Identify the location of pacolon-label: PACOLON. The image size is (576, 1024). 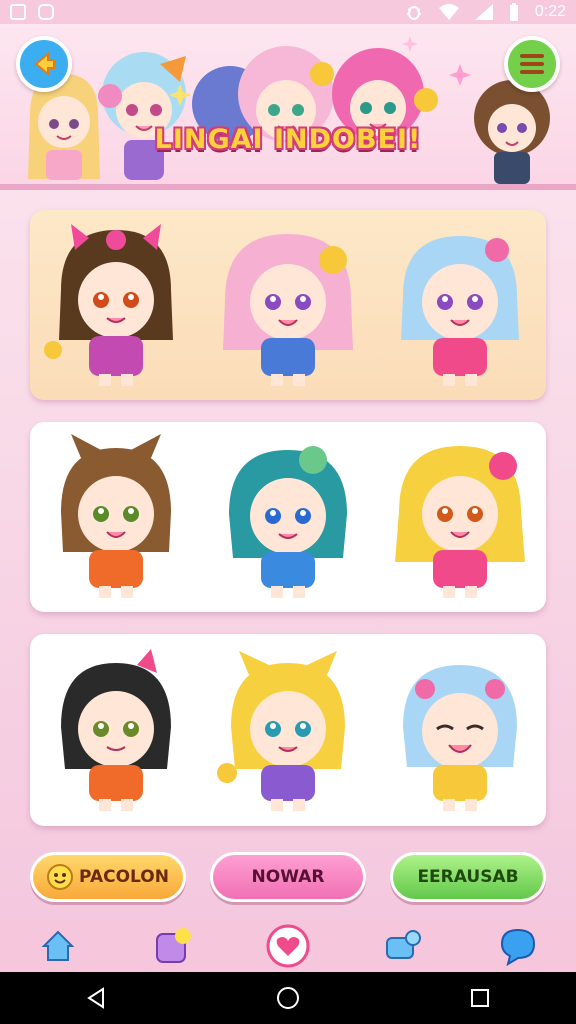
(124, 877).